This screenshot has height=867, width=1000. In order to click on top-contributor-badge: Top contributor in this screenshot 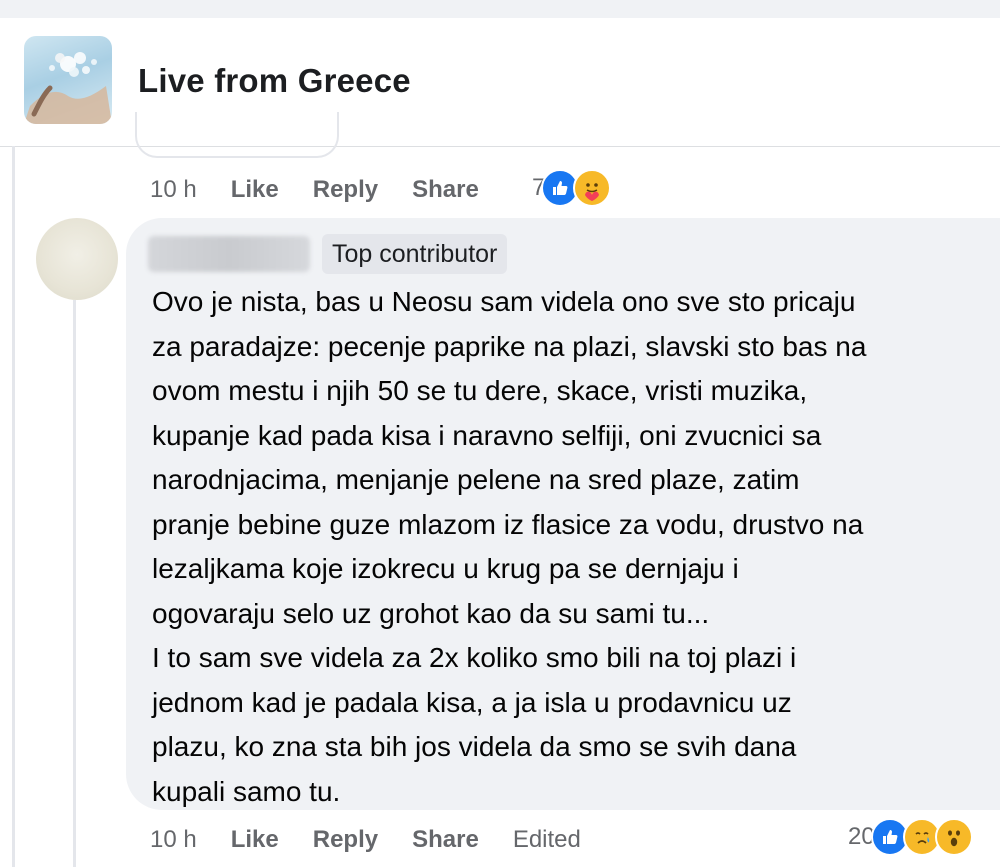, I will do `click(415, 254)`.